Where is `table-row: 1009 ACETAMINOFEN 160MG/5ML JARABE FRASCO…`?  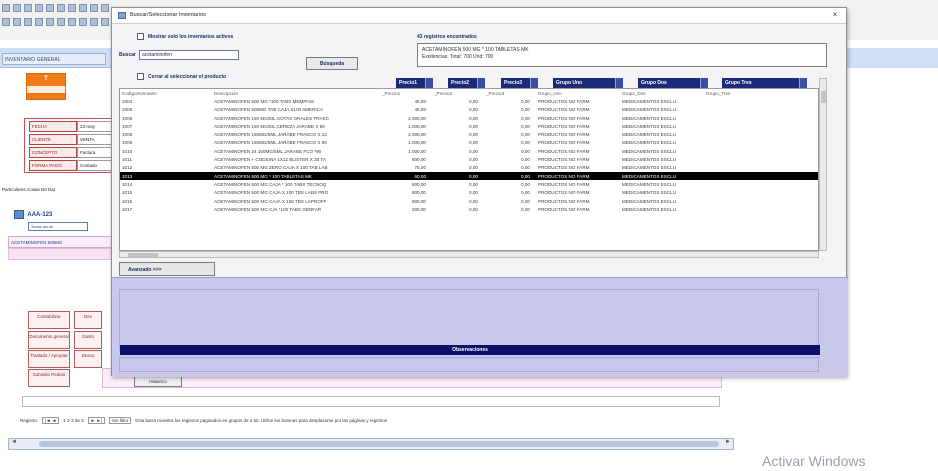
table-row: 1009 ACETAMINOFEN 160MG/5ML JARABE FRASCO… is located at coordinates (469, 143).